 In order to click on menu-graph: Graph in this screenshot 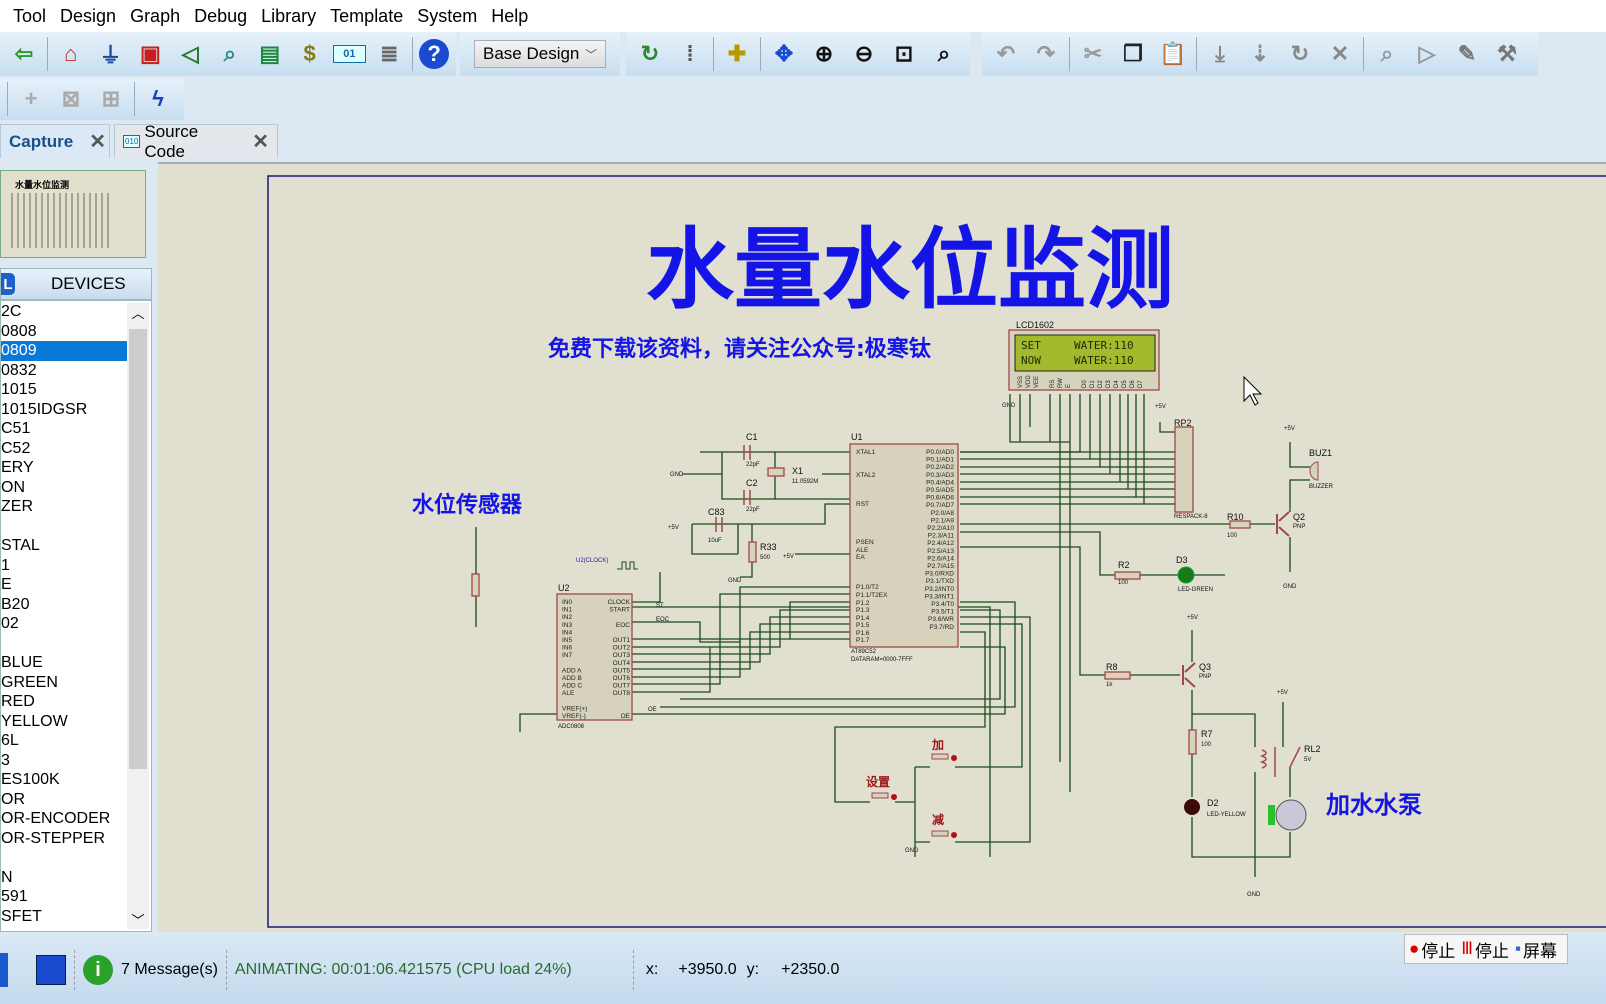, I will do `click(155, 16)`.